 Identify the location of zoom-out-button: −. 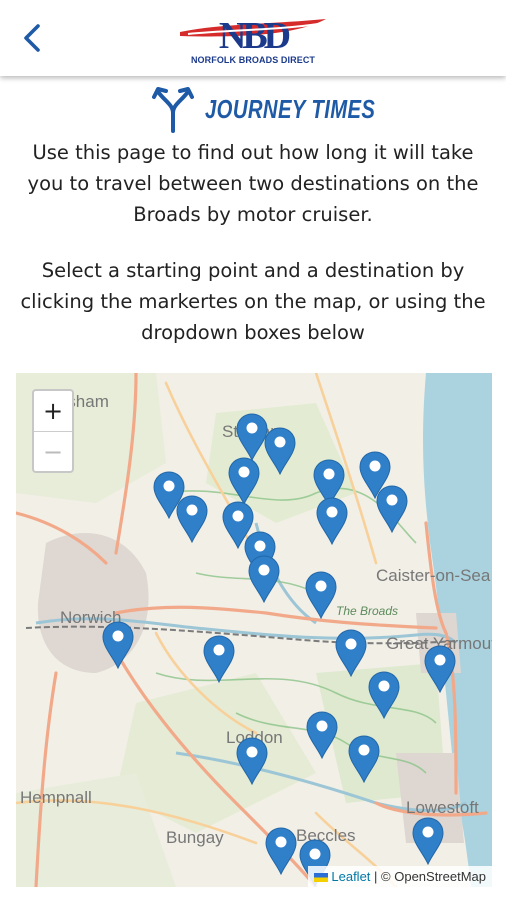
(53, 451).